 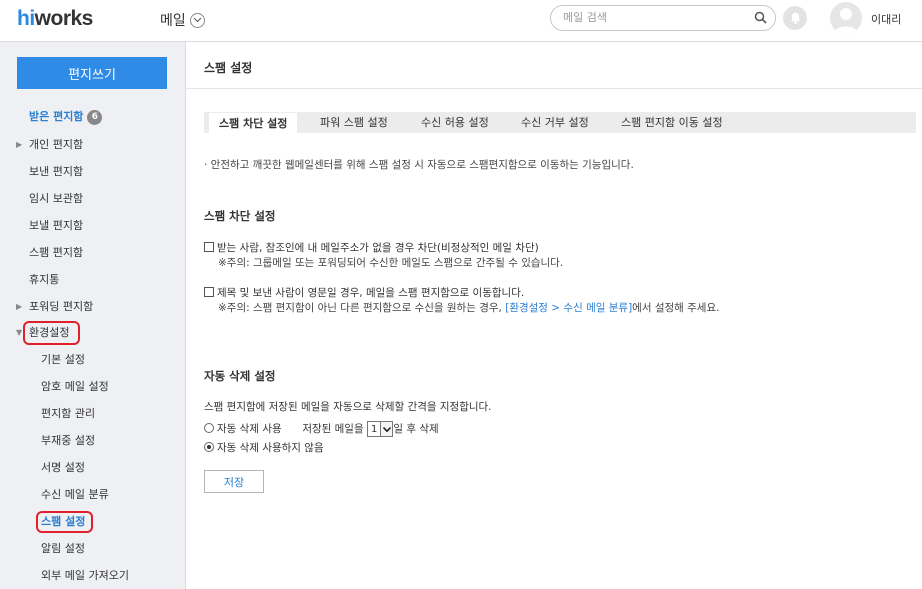 I want to click on app-switcher: 메일, so click(x=182, y=20).